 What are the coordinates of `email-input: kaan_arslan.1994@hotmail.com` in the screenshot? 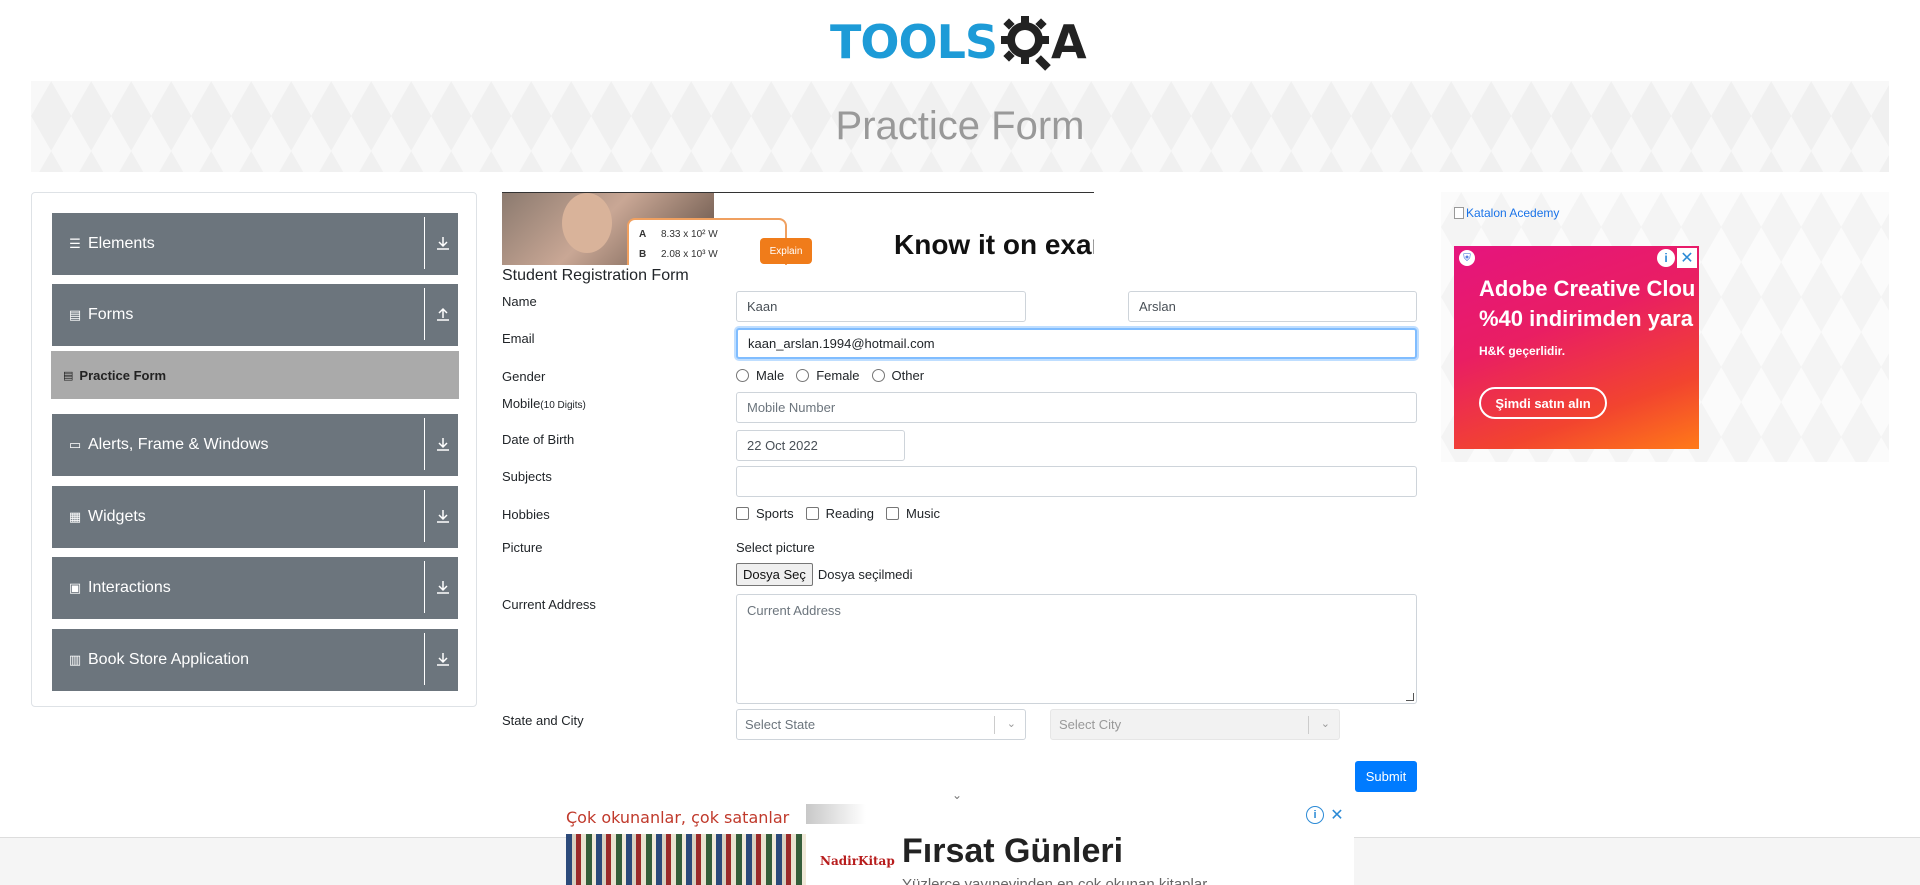 It's located at (1076, 343).